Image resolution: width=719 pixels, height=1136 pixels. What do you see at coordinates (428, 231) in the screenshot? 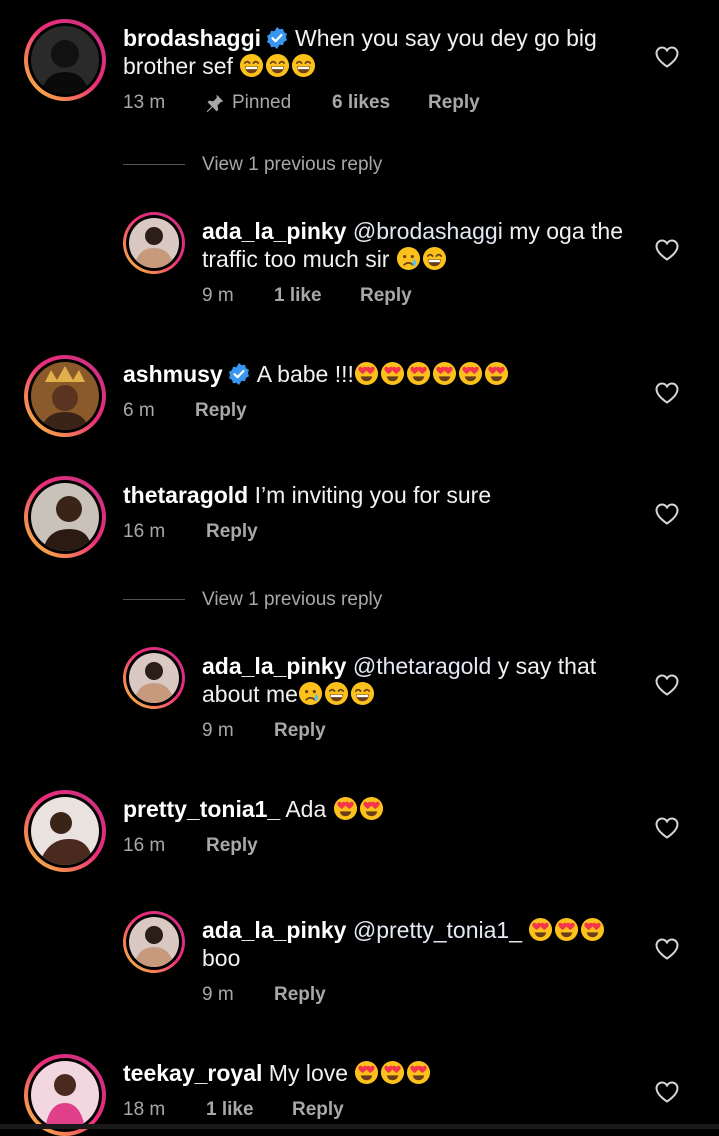
I see `mention-link: @brodashaggi` at bounding box center [428, 231].